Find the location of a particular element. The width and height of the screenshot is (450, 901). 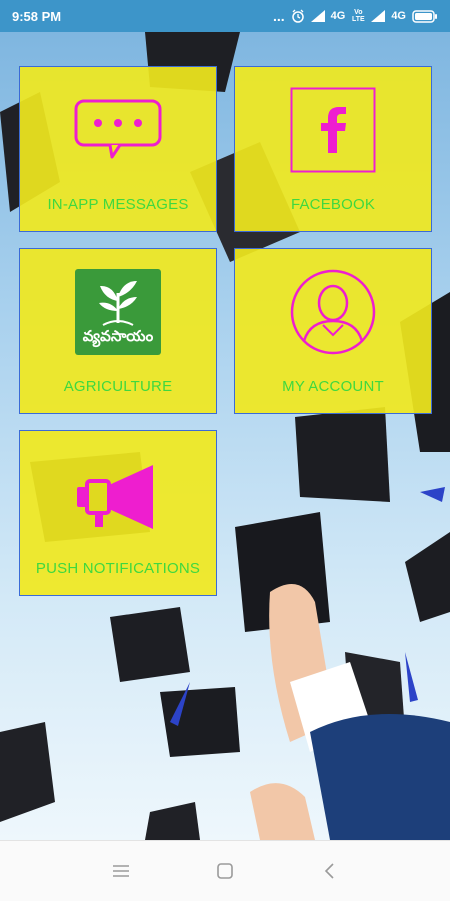

tile-facebook: FACEBOOK is located at coordinates (333, 149).